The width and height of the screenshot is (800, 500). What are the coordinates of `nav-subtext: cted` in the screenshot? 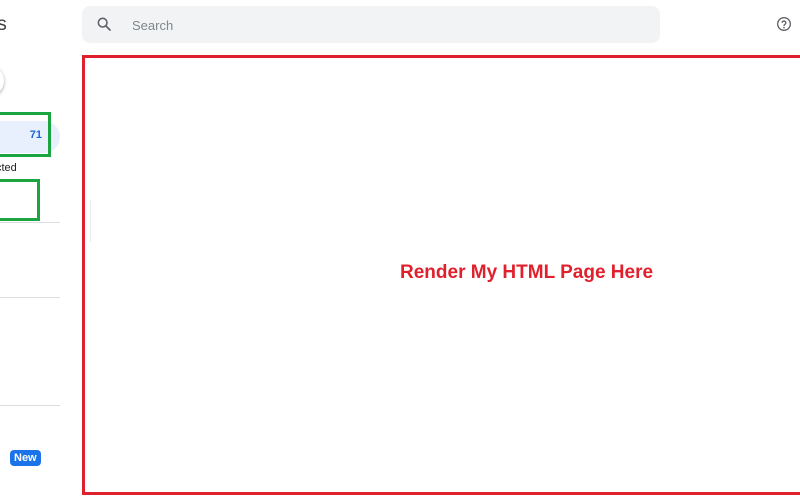 It's located at (8, 168).